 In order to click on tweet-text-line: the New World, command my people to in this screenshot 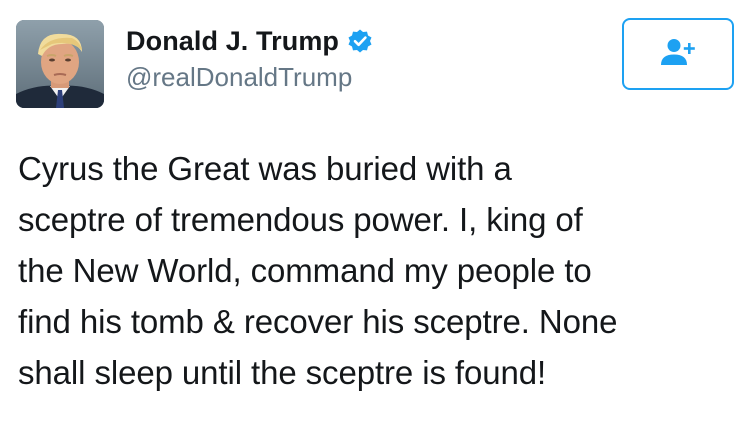, I will do `click(305, 270)`.